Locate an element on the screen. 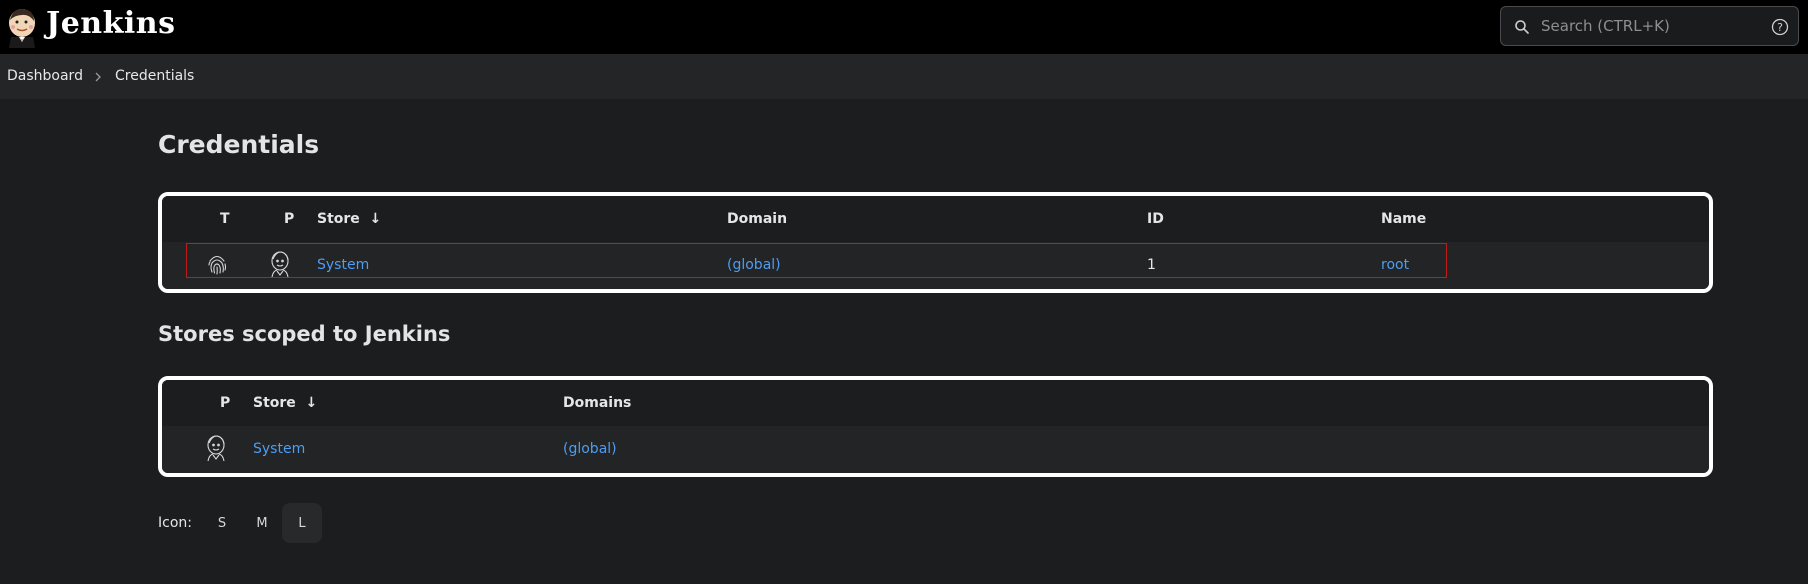 Image resolution: width=1808 pixels, height=584 pixels. breadcrumb-item-dashboard: Dashboard is located at coordinates (45, 76).